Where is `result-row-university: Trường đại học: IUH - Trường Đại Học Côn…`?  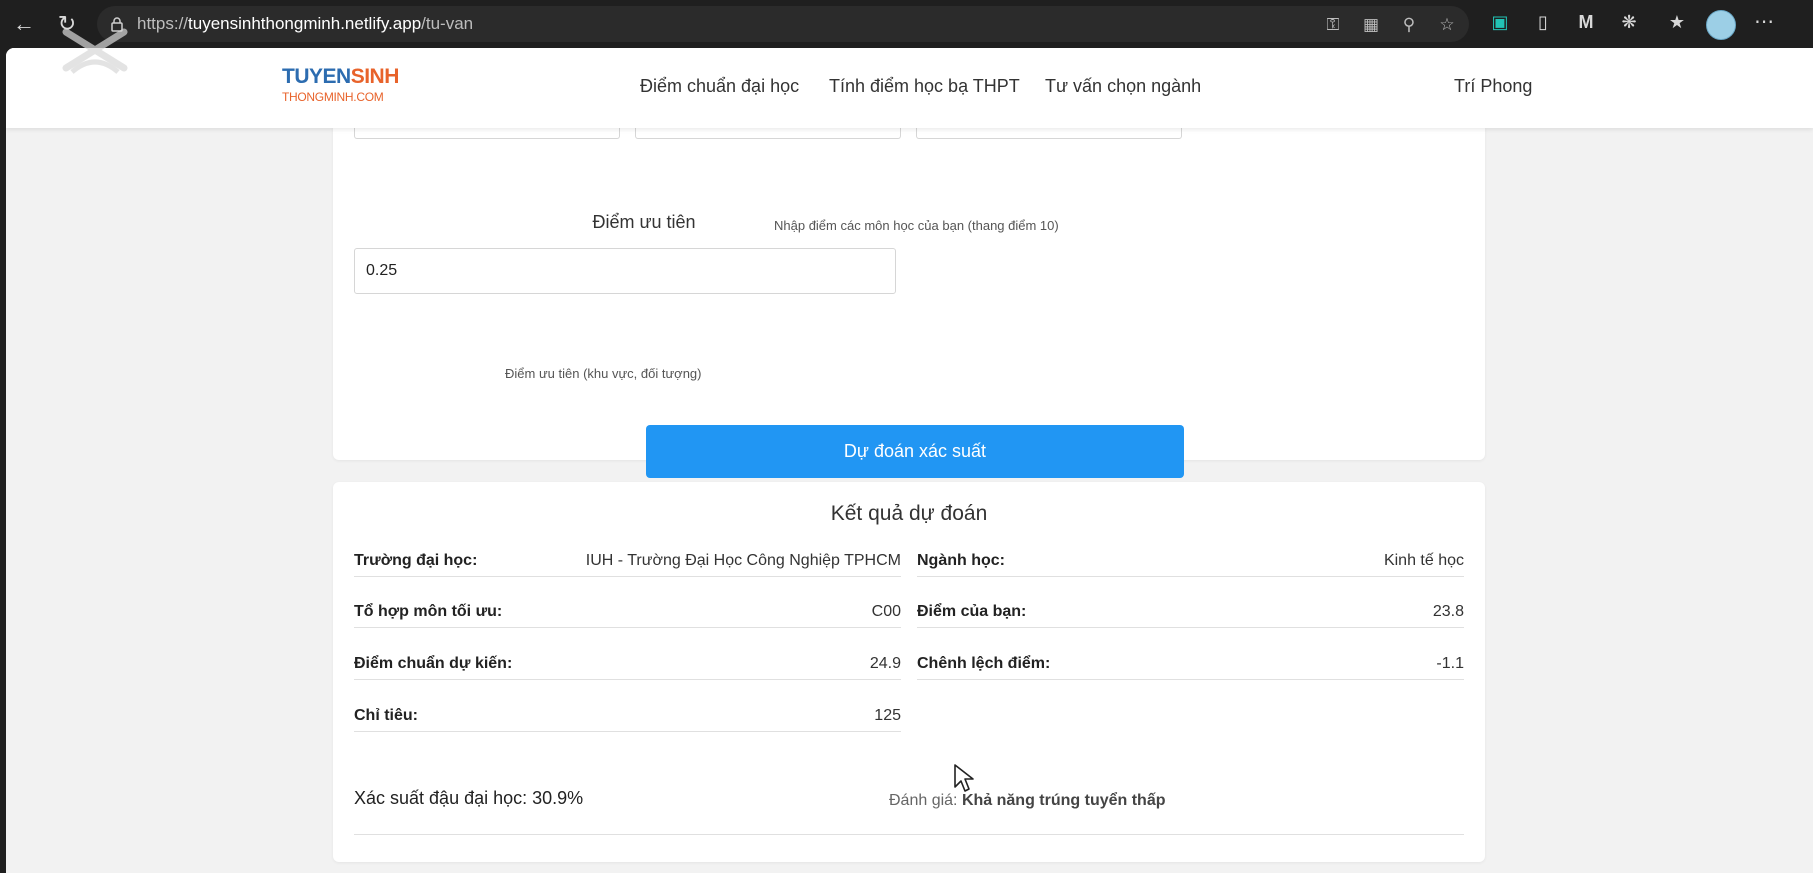 result-row-university: Trường đại học: IUH - Trường Đại Học Côn… is located at coordinates (627, 560).